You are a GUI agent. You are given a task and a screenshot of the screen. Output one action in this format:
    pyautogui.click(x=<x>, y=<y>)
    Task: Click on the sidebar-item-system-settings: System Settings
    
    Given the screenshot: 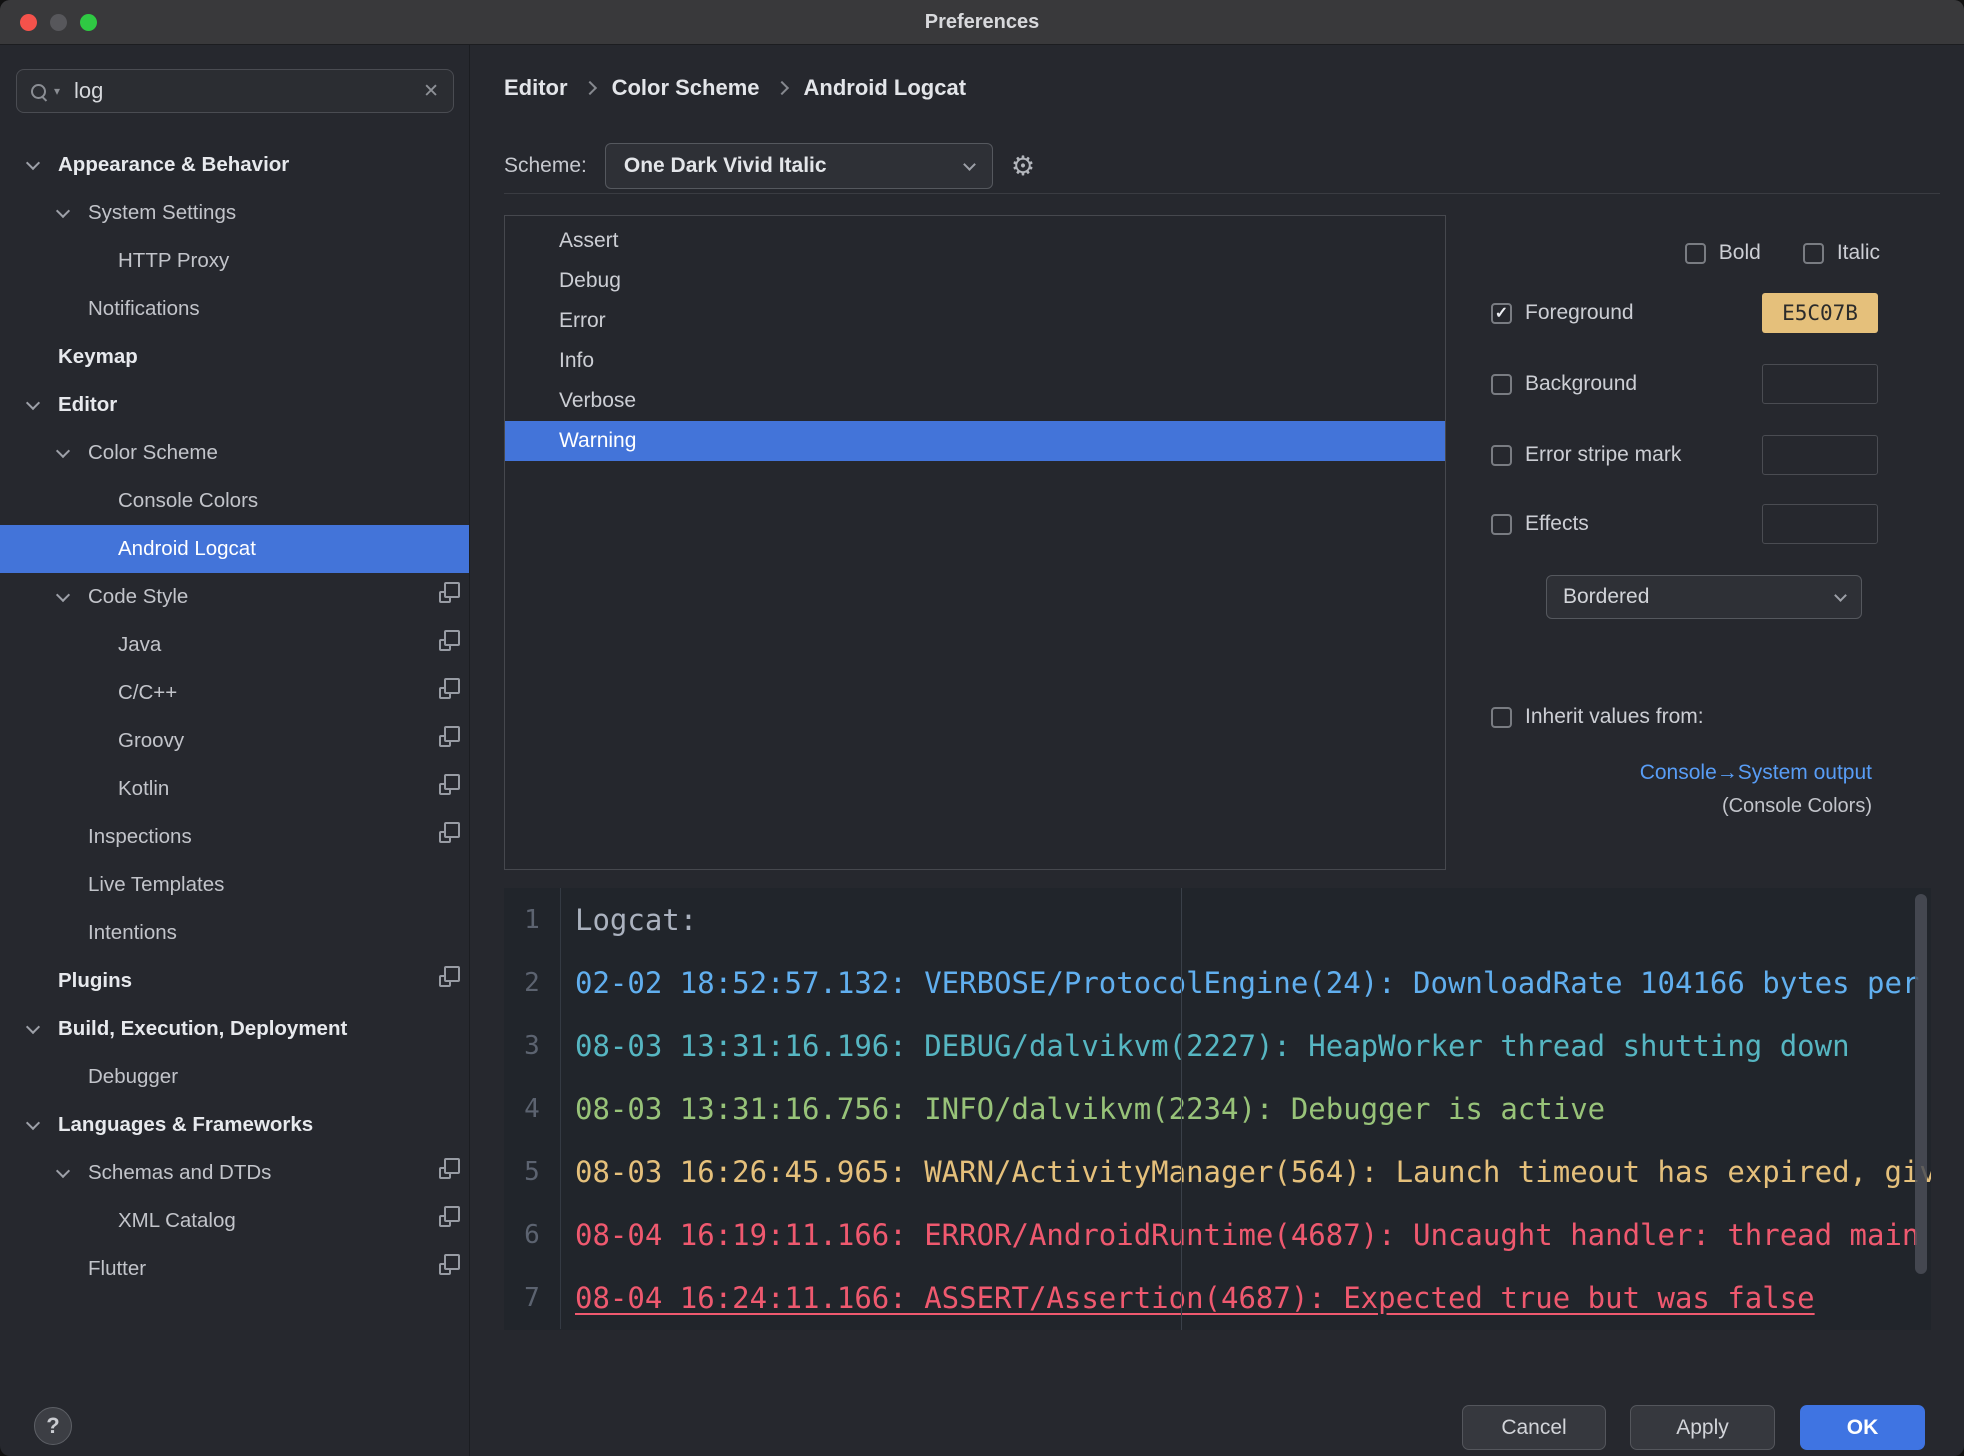 What is the action you would take?
    pyautogui.click(x=234, y=213)
    